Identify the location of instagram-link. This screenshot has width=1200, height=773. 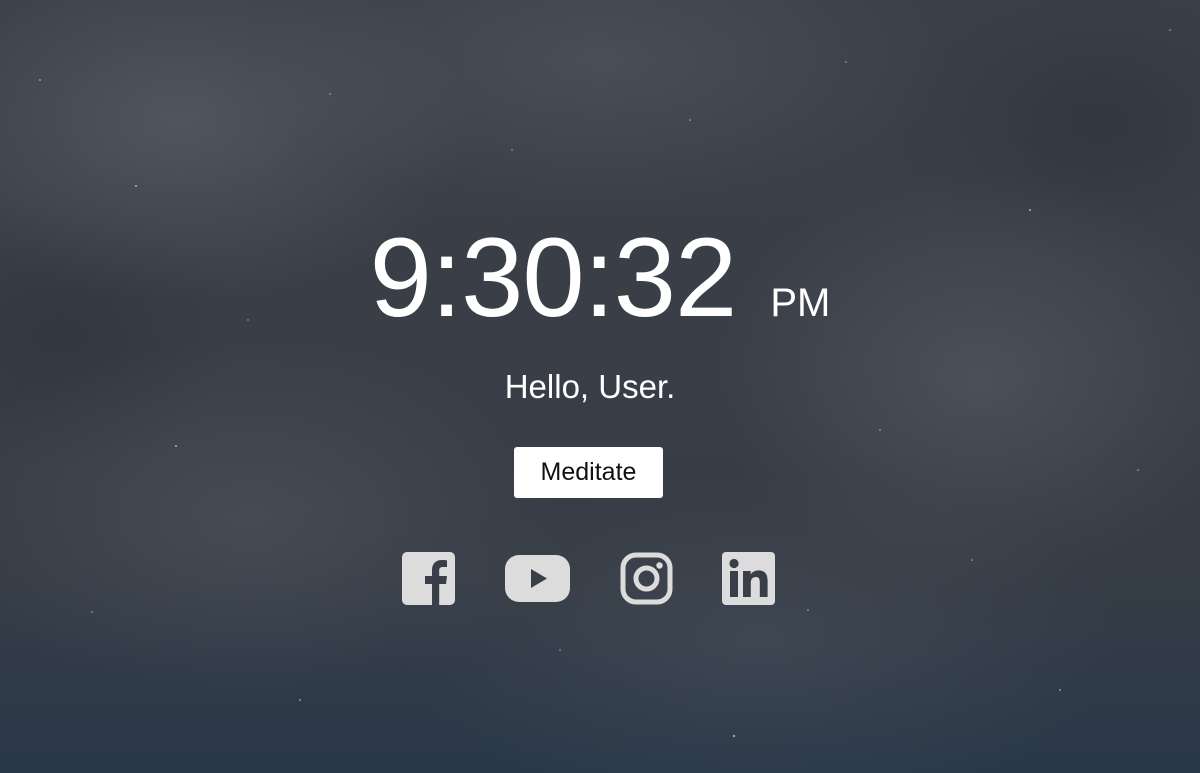
(646, 578).